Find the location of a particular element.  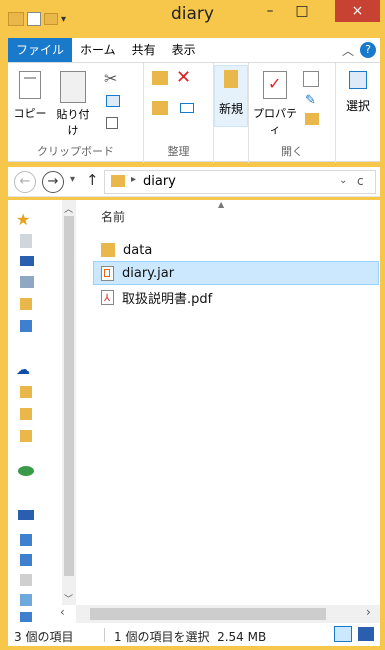

properties-button: ✓ プロパティ is located at coordinates (275, 104).